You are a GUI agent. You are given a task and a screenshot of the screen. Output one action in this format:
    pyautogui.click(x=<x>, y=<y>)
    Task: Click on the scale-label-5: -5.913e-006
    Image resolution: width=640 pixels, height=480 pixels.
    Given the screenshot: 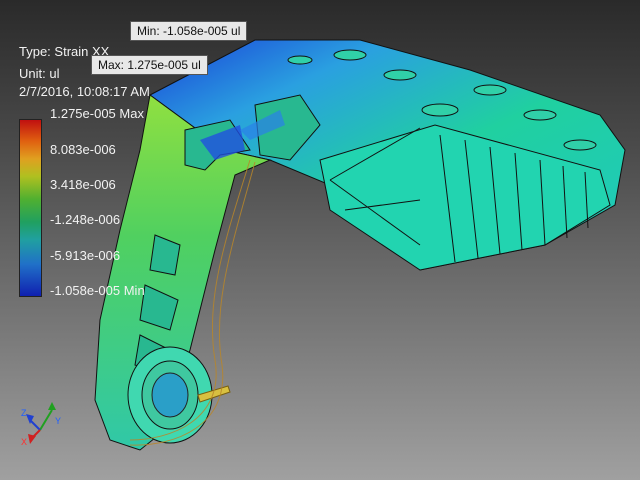 What is the action you would take?
    pyautogui.click(x=85, y=255)
    